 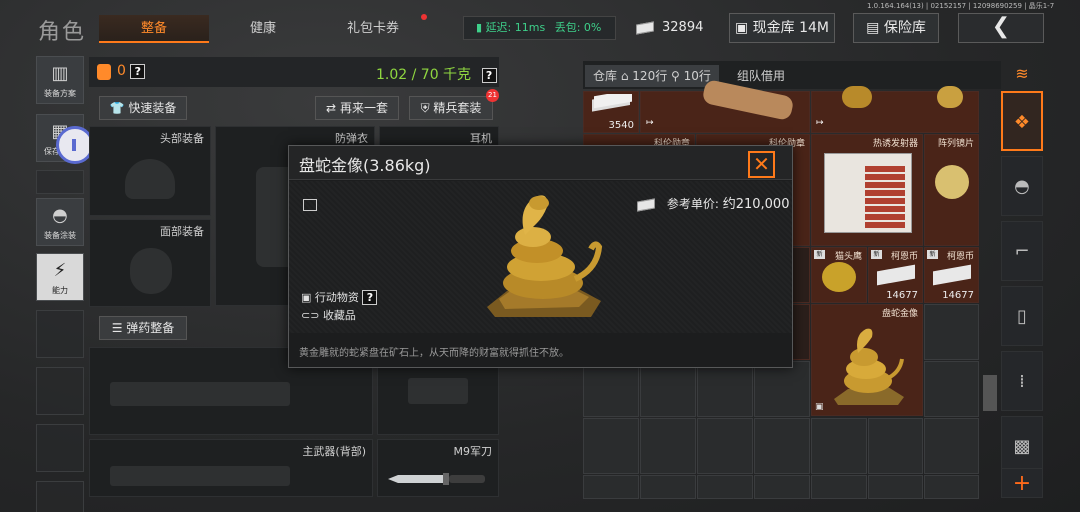 What do you see at coordinates (154, 29) in the screenshot?
I see `tab-loadout: 整备` at bounding box center [154, 29].